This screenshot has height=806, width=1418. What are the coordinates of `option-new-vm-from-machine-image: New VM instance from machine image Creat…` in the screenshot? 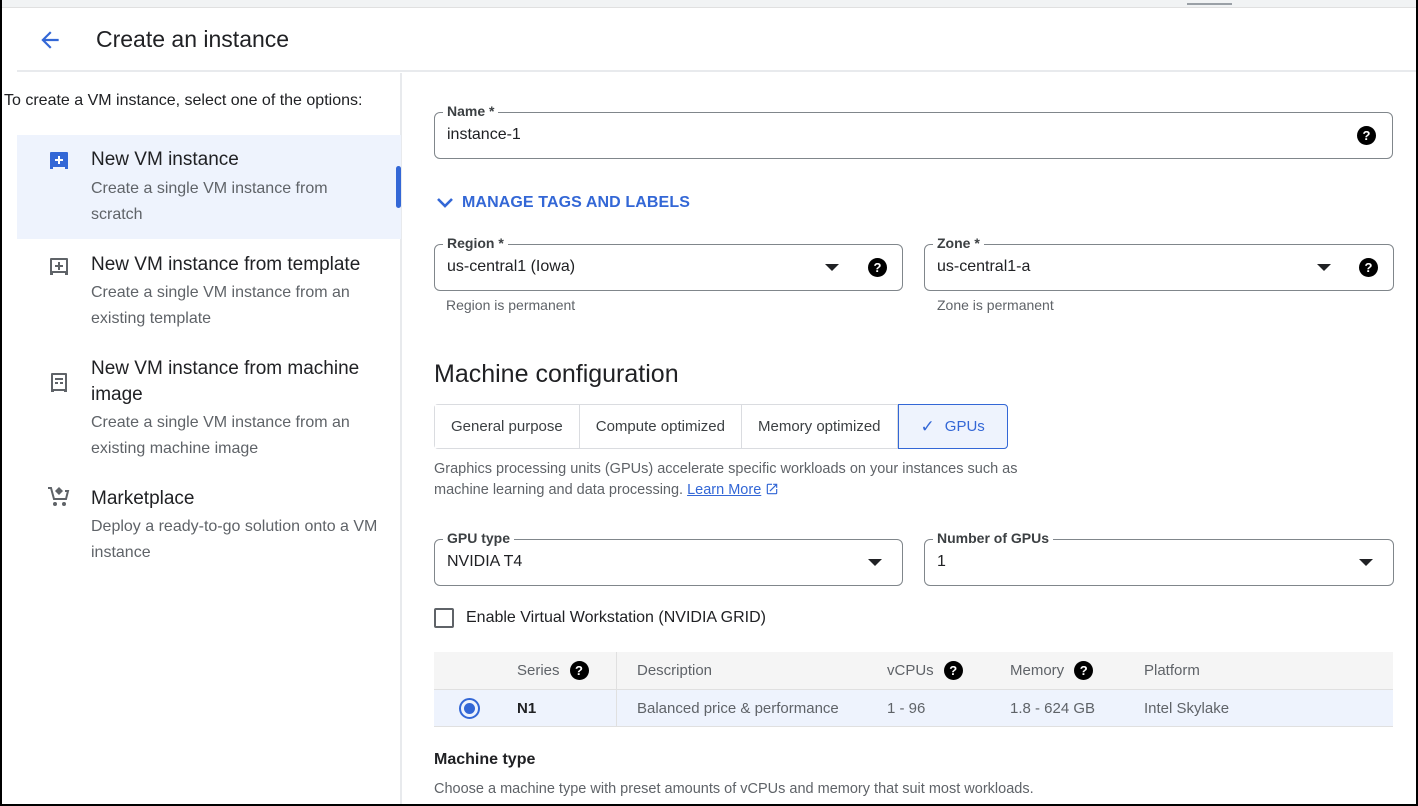 It's located at (209, 408).